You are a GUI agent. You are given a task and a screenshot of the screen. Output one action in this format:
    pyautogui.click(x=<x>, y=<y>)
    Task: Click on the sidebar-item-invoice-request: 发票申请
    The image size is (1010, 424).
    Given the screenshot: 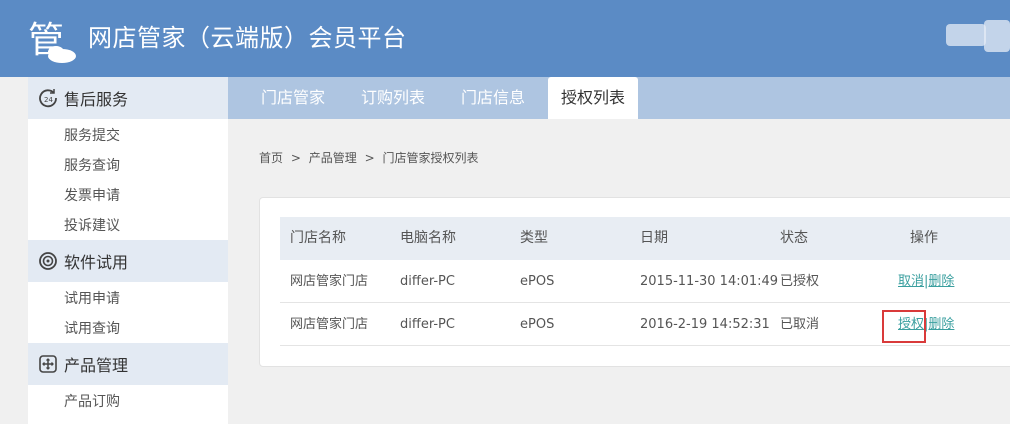 What is the action you would take?
    pyautogui.click(x=92, y=196)
    